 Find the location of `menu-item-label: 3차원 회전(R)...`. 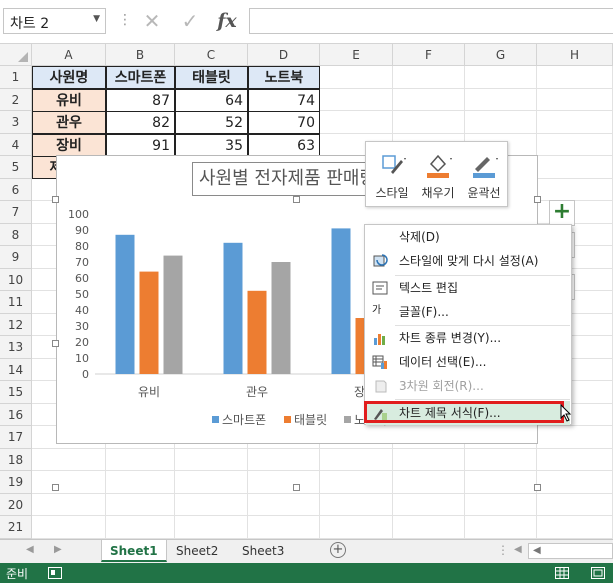

menu-item-label: 3차원 회전(R)... is located at coordinates (441, 386).